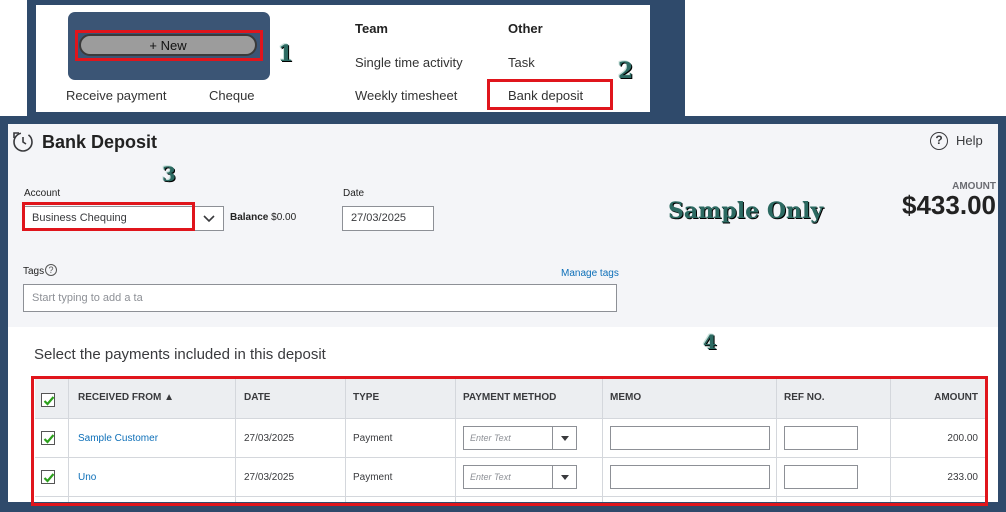  Describe the element at coordinates (939, 141) in the screenshot. I see `help-icon: ?` at that location.